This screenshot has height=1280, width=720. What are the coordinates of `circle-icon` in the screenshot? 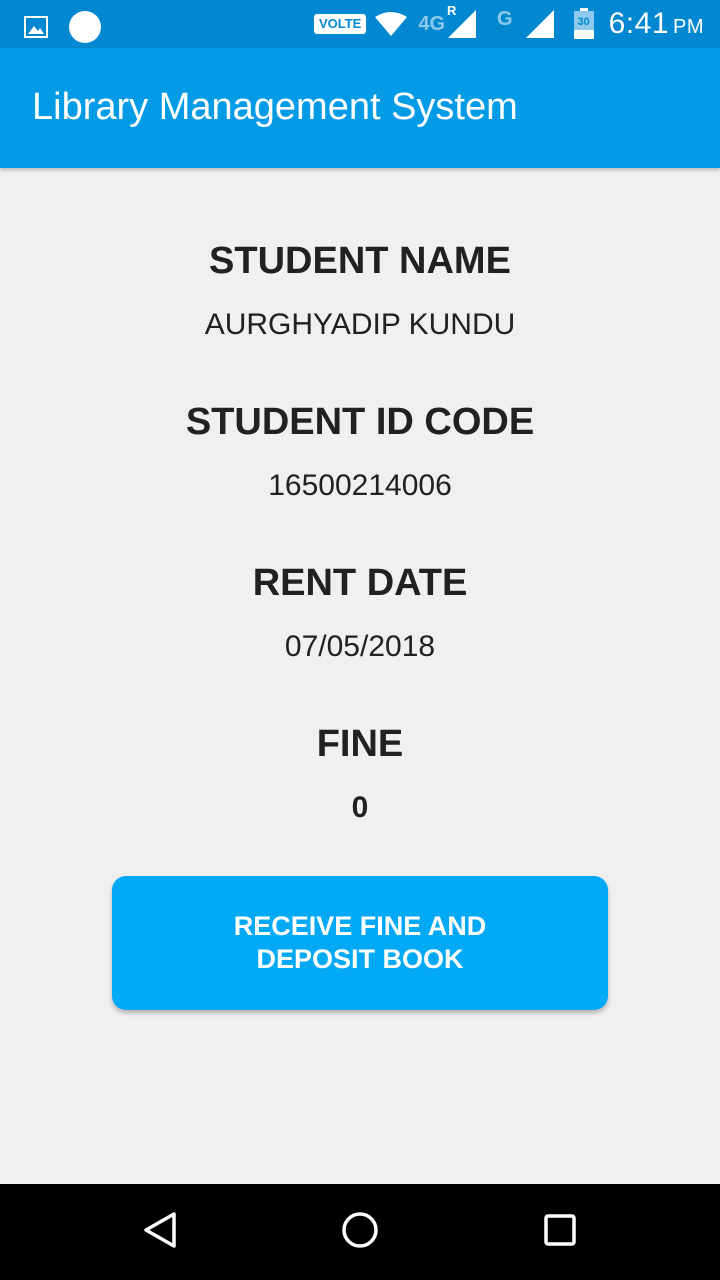 It's located at (85, 27).